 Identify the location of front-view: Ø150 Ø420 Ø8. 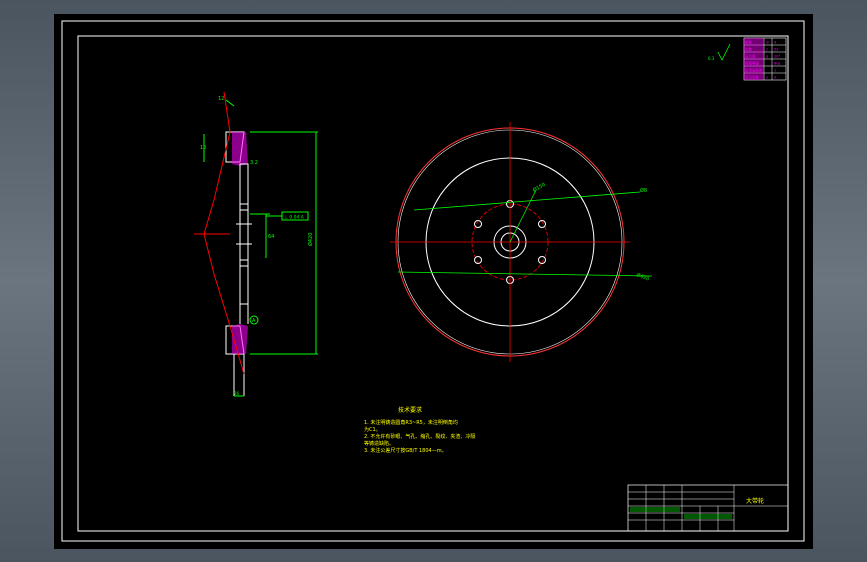
(521, 242).